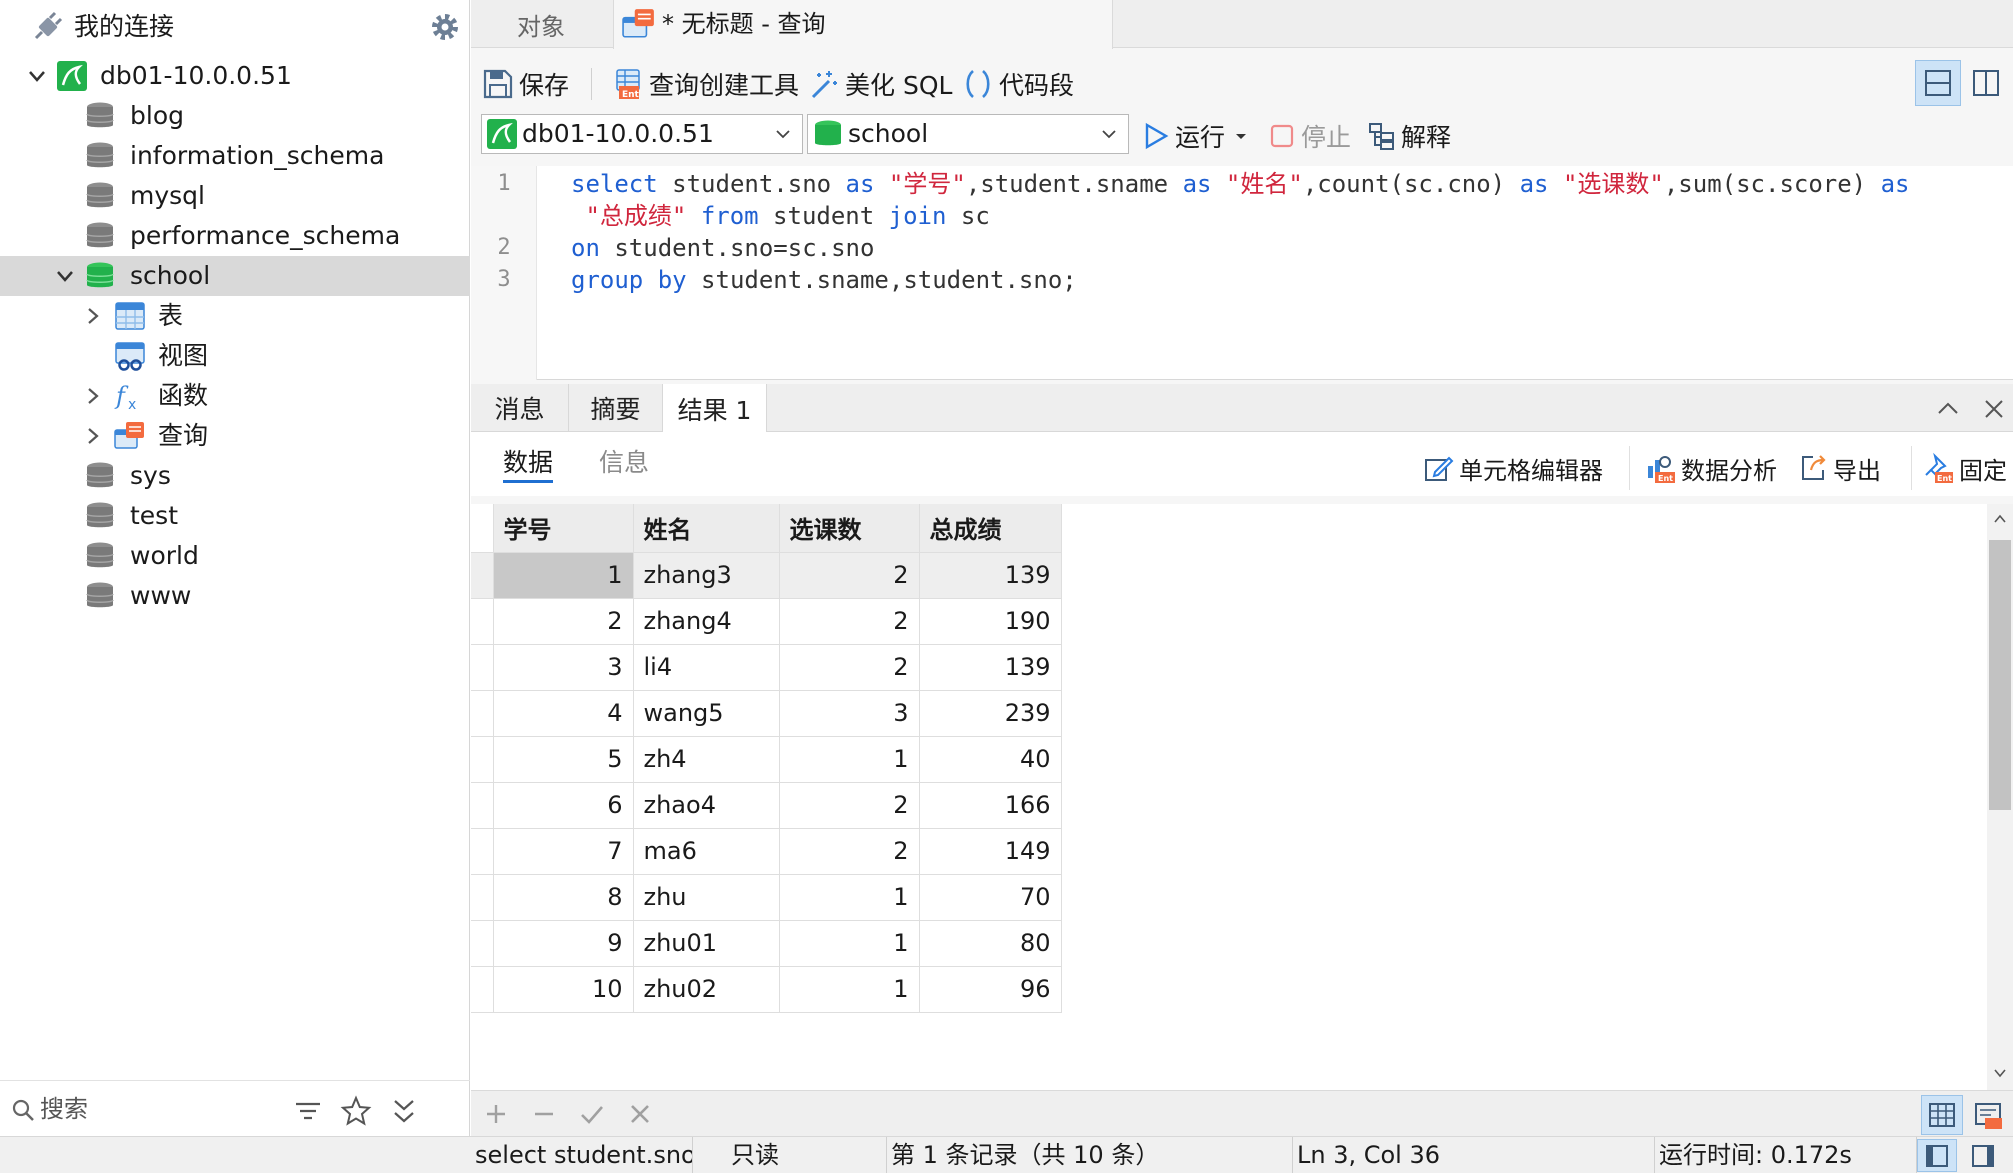 The width and height of the screenshot is (2013, 1173). I want to click on tree-item-db-world: world, so click(235, 556).